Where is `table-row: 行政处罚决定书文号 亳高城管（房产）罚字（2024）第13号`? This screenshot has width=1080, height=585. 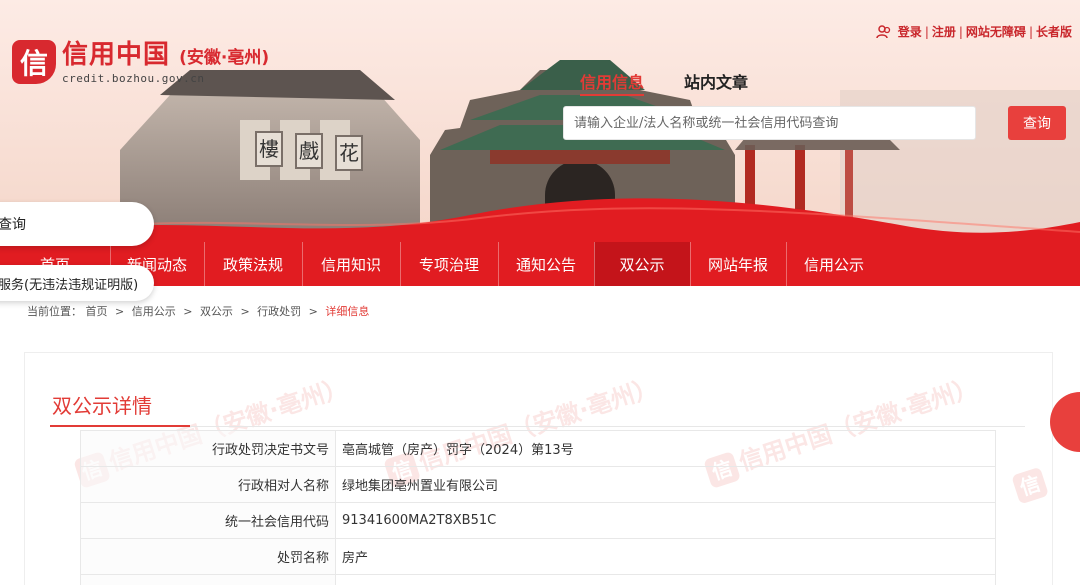 table-row: 行政处罚决定书文号 亳高城管（房产）罚字（2024）第13号 is located at coordinates (538, 448).